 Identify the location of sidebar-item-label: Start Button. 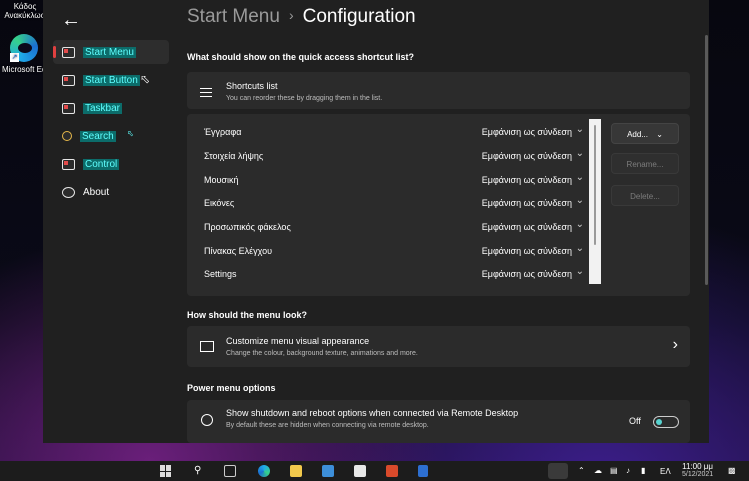
(111, 80).